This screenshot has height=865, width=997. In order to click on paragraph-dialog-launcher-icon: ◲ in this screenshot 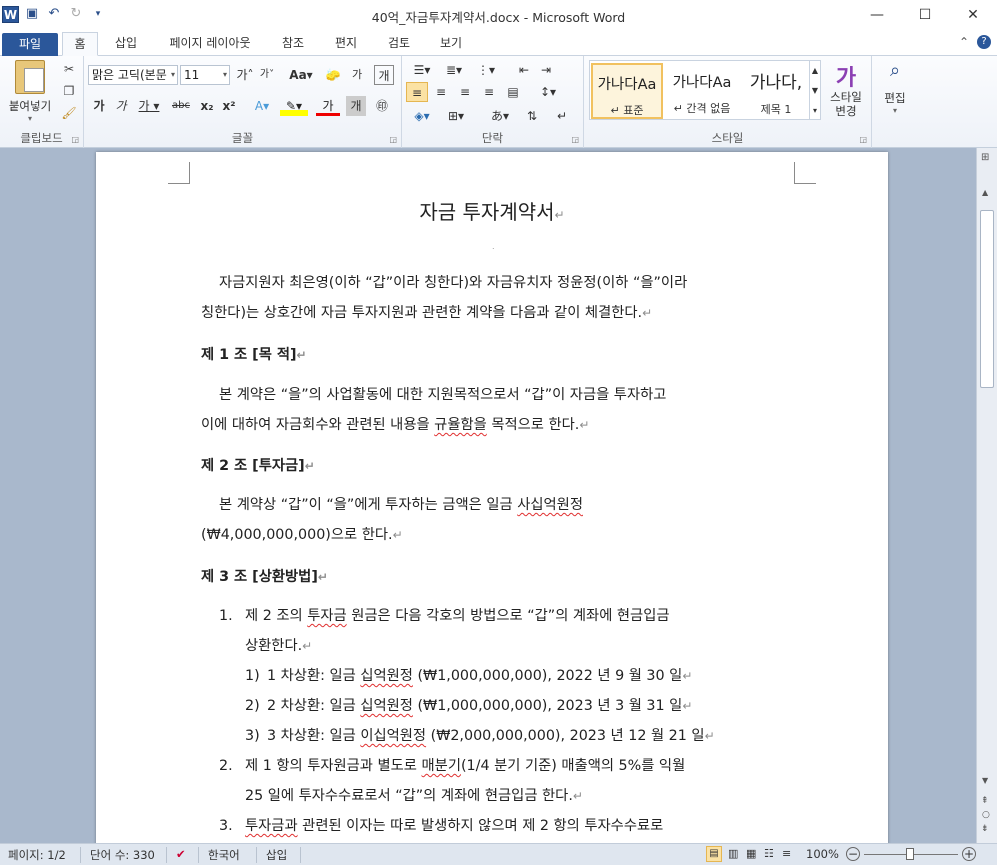, I will do `click(575, 139)`.